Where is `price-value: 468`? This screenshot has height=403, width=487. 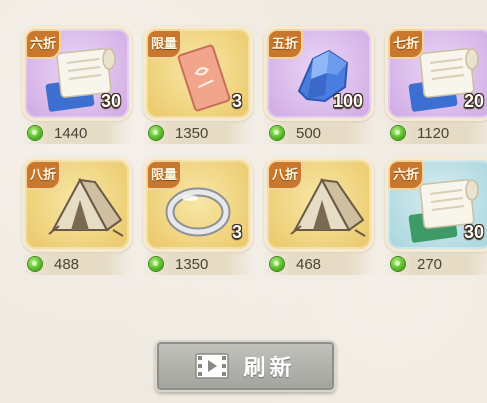
price-value: 468 is located at coordinates (309, 264).